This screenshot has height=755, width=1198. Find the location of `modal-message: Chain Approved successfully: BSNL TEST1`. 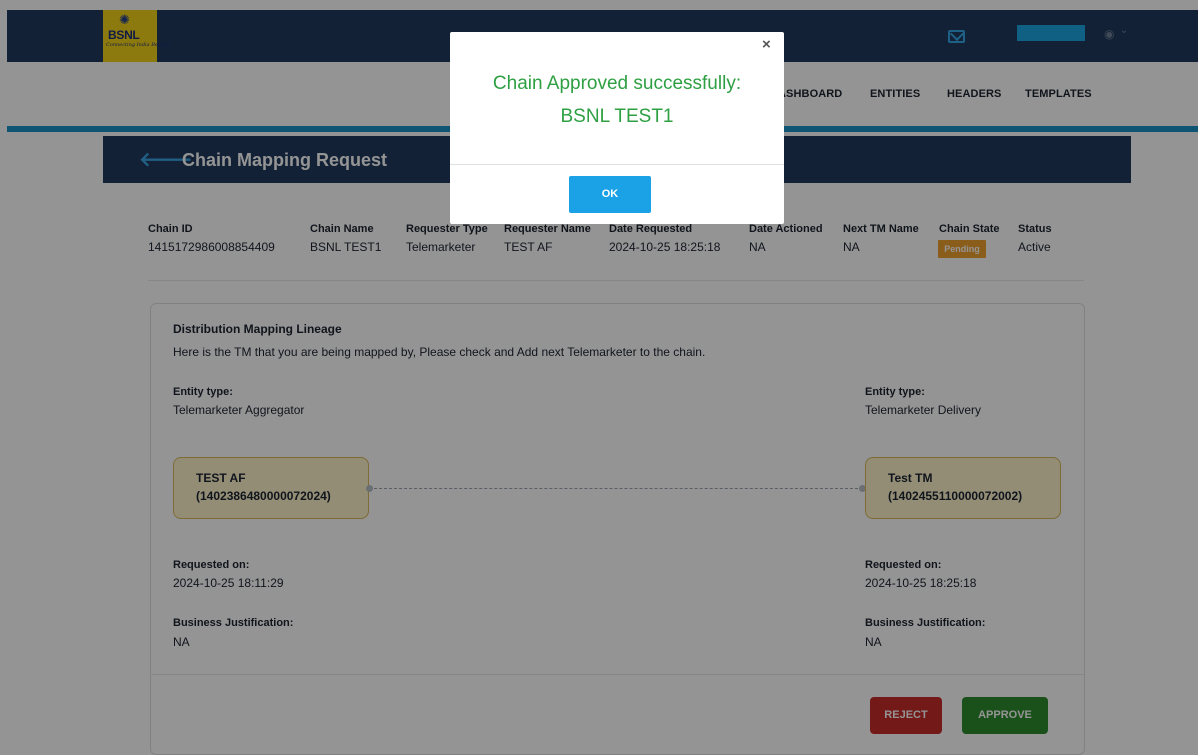

modal-message: Chain Approved successfully: BSNL TEST1 is located at coordinates (617, 100).